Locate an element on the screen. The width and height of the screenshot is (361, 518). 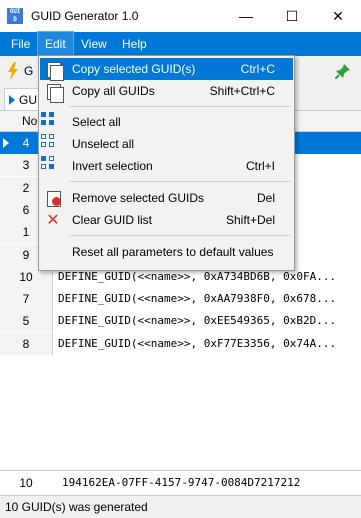
window-title: GUID Generator 1.0 is located at coordinates (85, 16).